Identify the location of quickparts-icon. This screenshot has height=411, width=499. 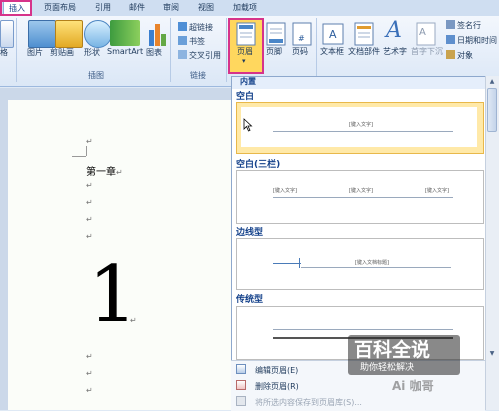
(364, 34).